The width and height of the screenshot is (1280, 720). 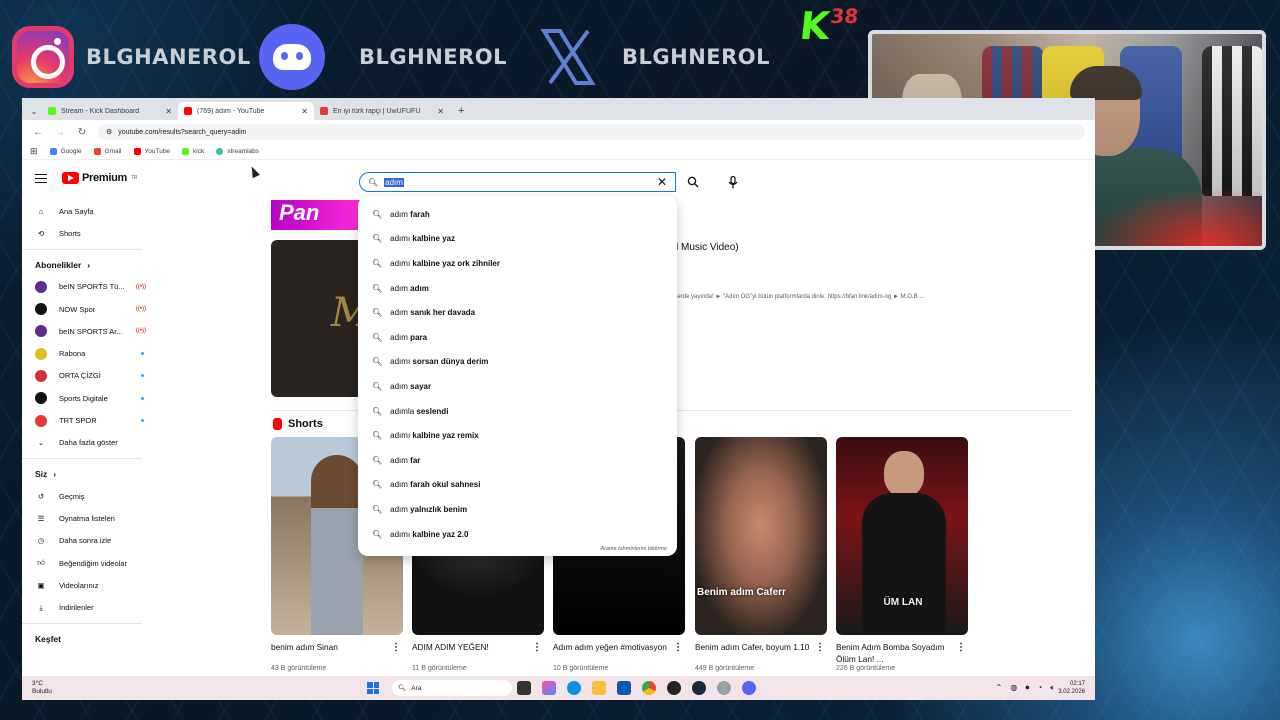 What do you see at coordinates (524, 688) in the screenshot?
I see `task-view-icon` at bounding box center [524, 688].